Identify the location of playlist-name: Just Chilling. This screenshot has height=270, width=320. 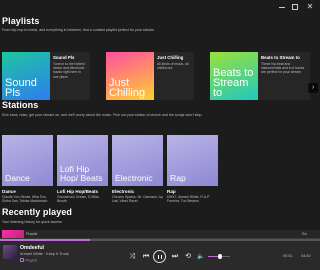
(170, 57).